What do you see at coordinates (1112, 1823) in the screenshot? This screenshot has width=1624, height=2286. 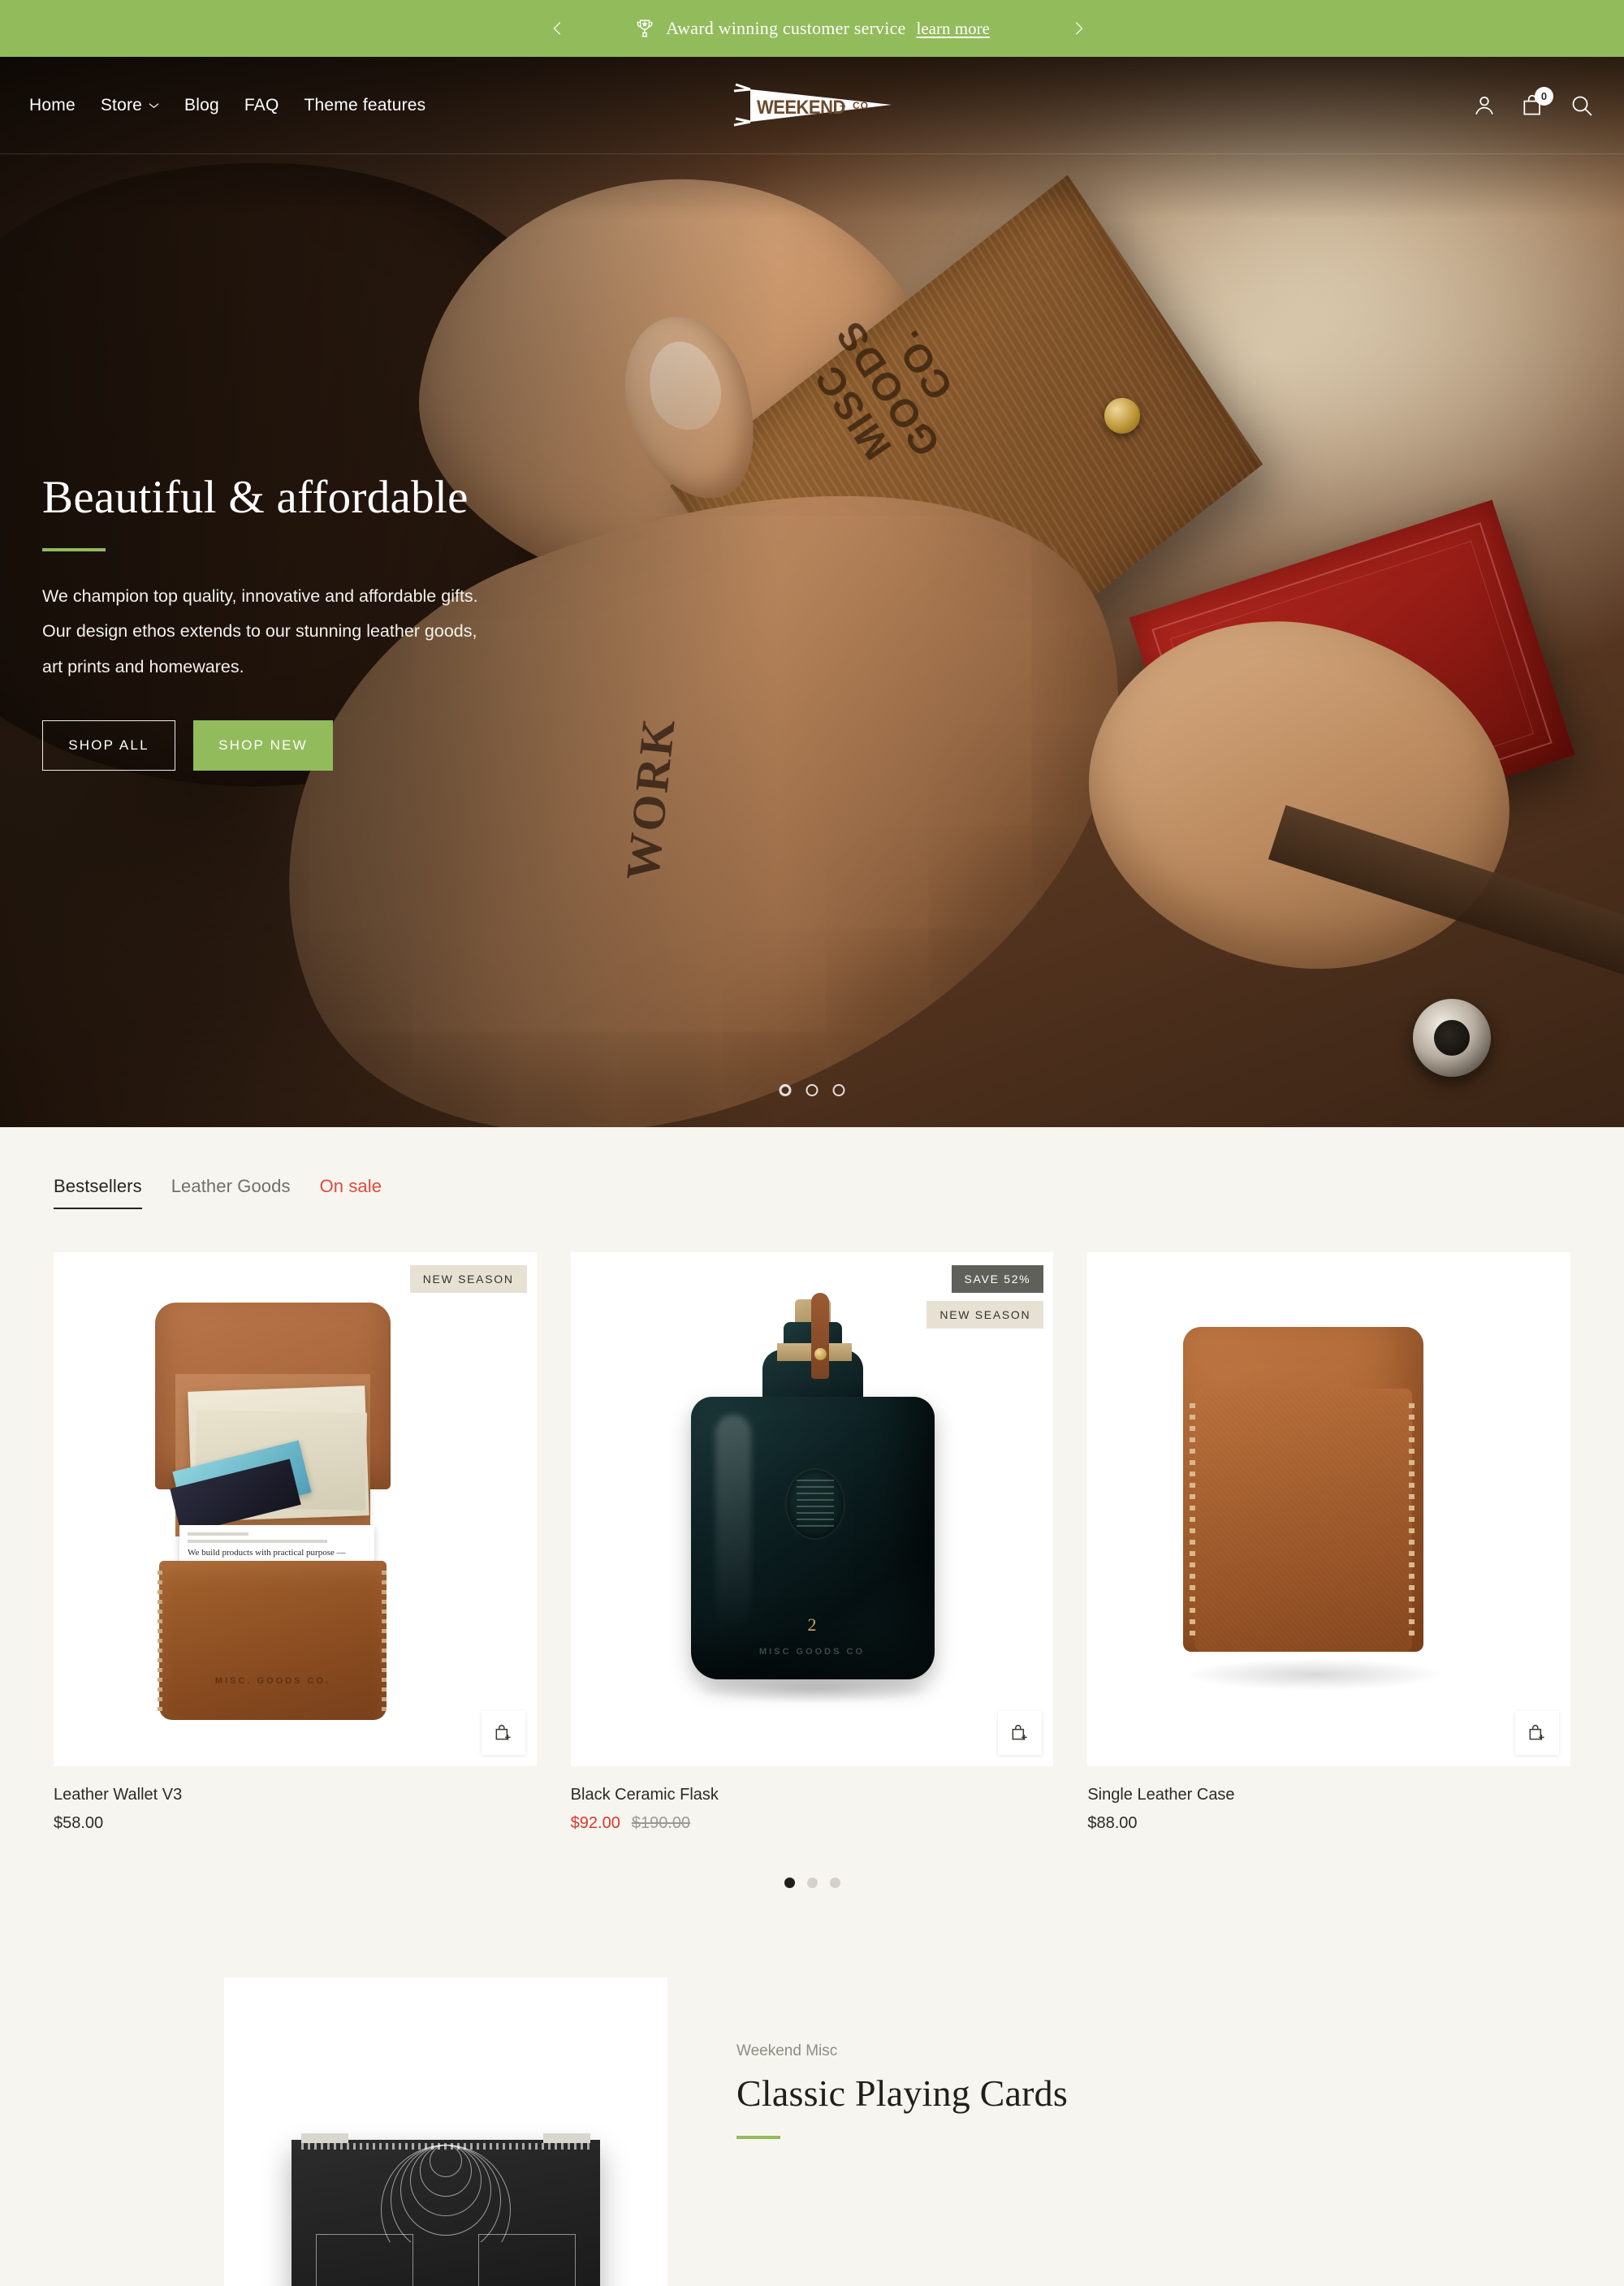 I see `price-current: $88.00` at bounding box center [1112, 1823].